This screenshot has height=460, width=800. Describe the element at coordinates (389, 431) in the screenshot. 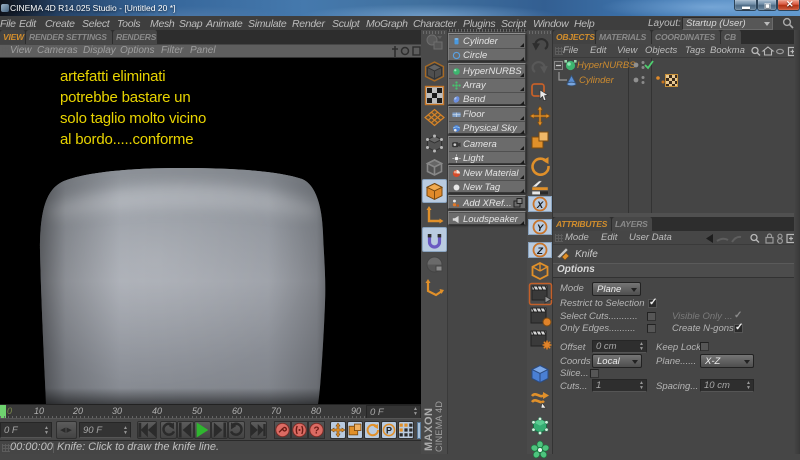

I see `svg-text: P` at that location.